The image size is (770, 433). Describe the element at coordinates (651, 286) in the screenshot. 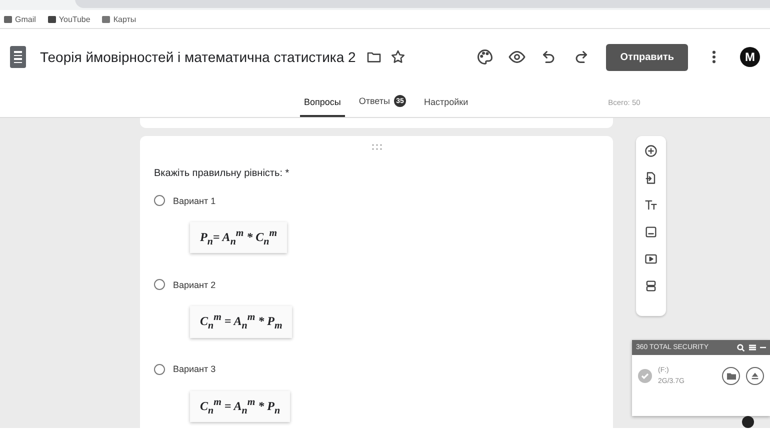

I see `section-icon` at that location.